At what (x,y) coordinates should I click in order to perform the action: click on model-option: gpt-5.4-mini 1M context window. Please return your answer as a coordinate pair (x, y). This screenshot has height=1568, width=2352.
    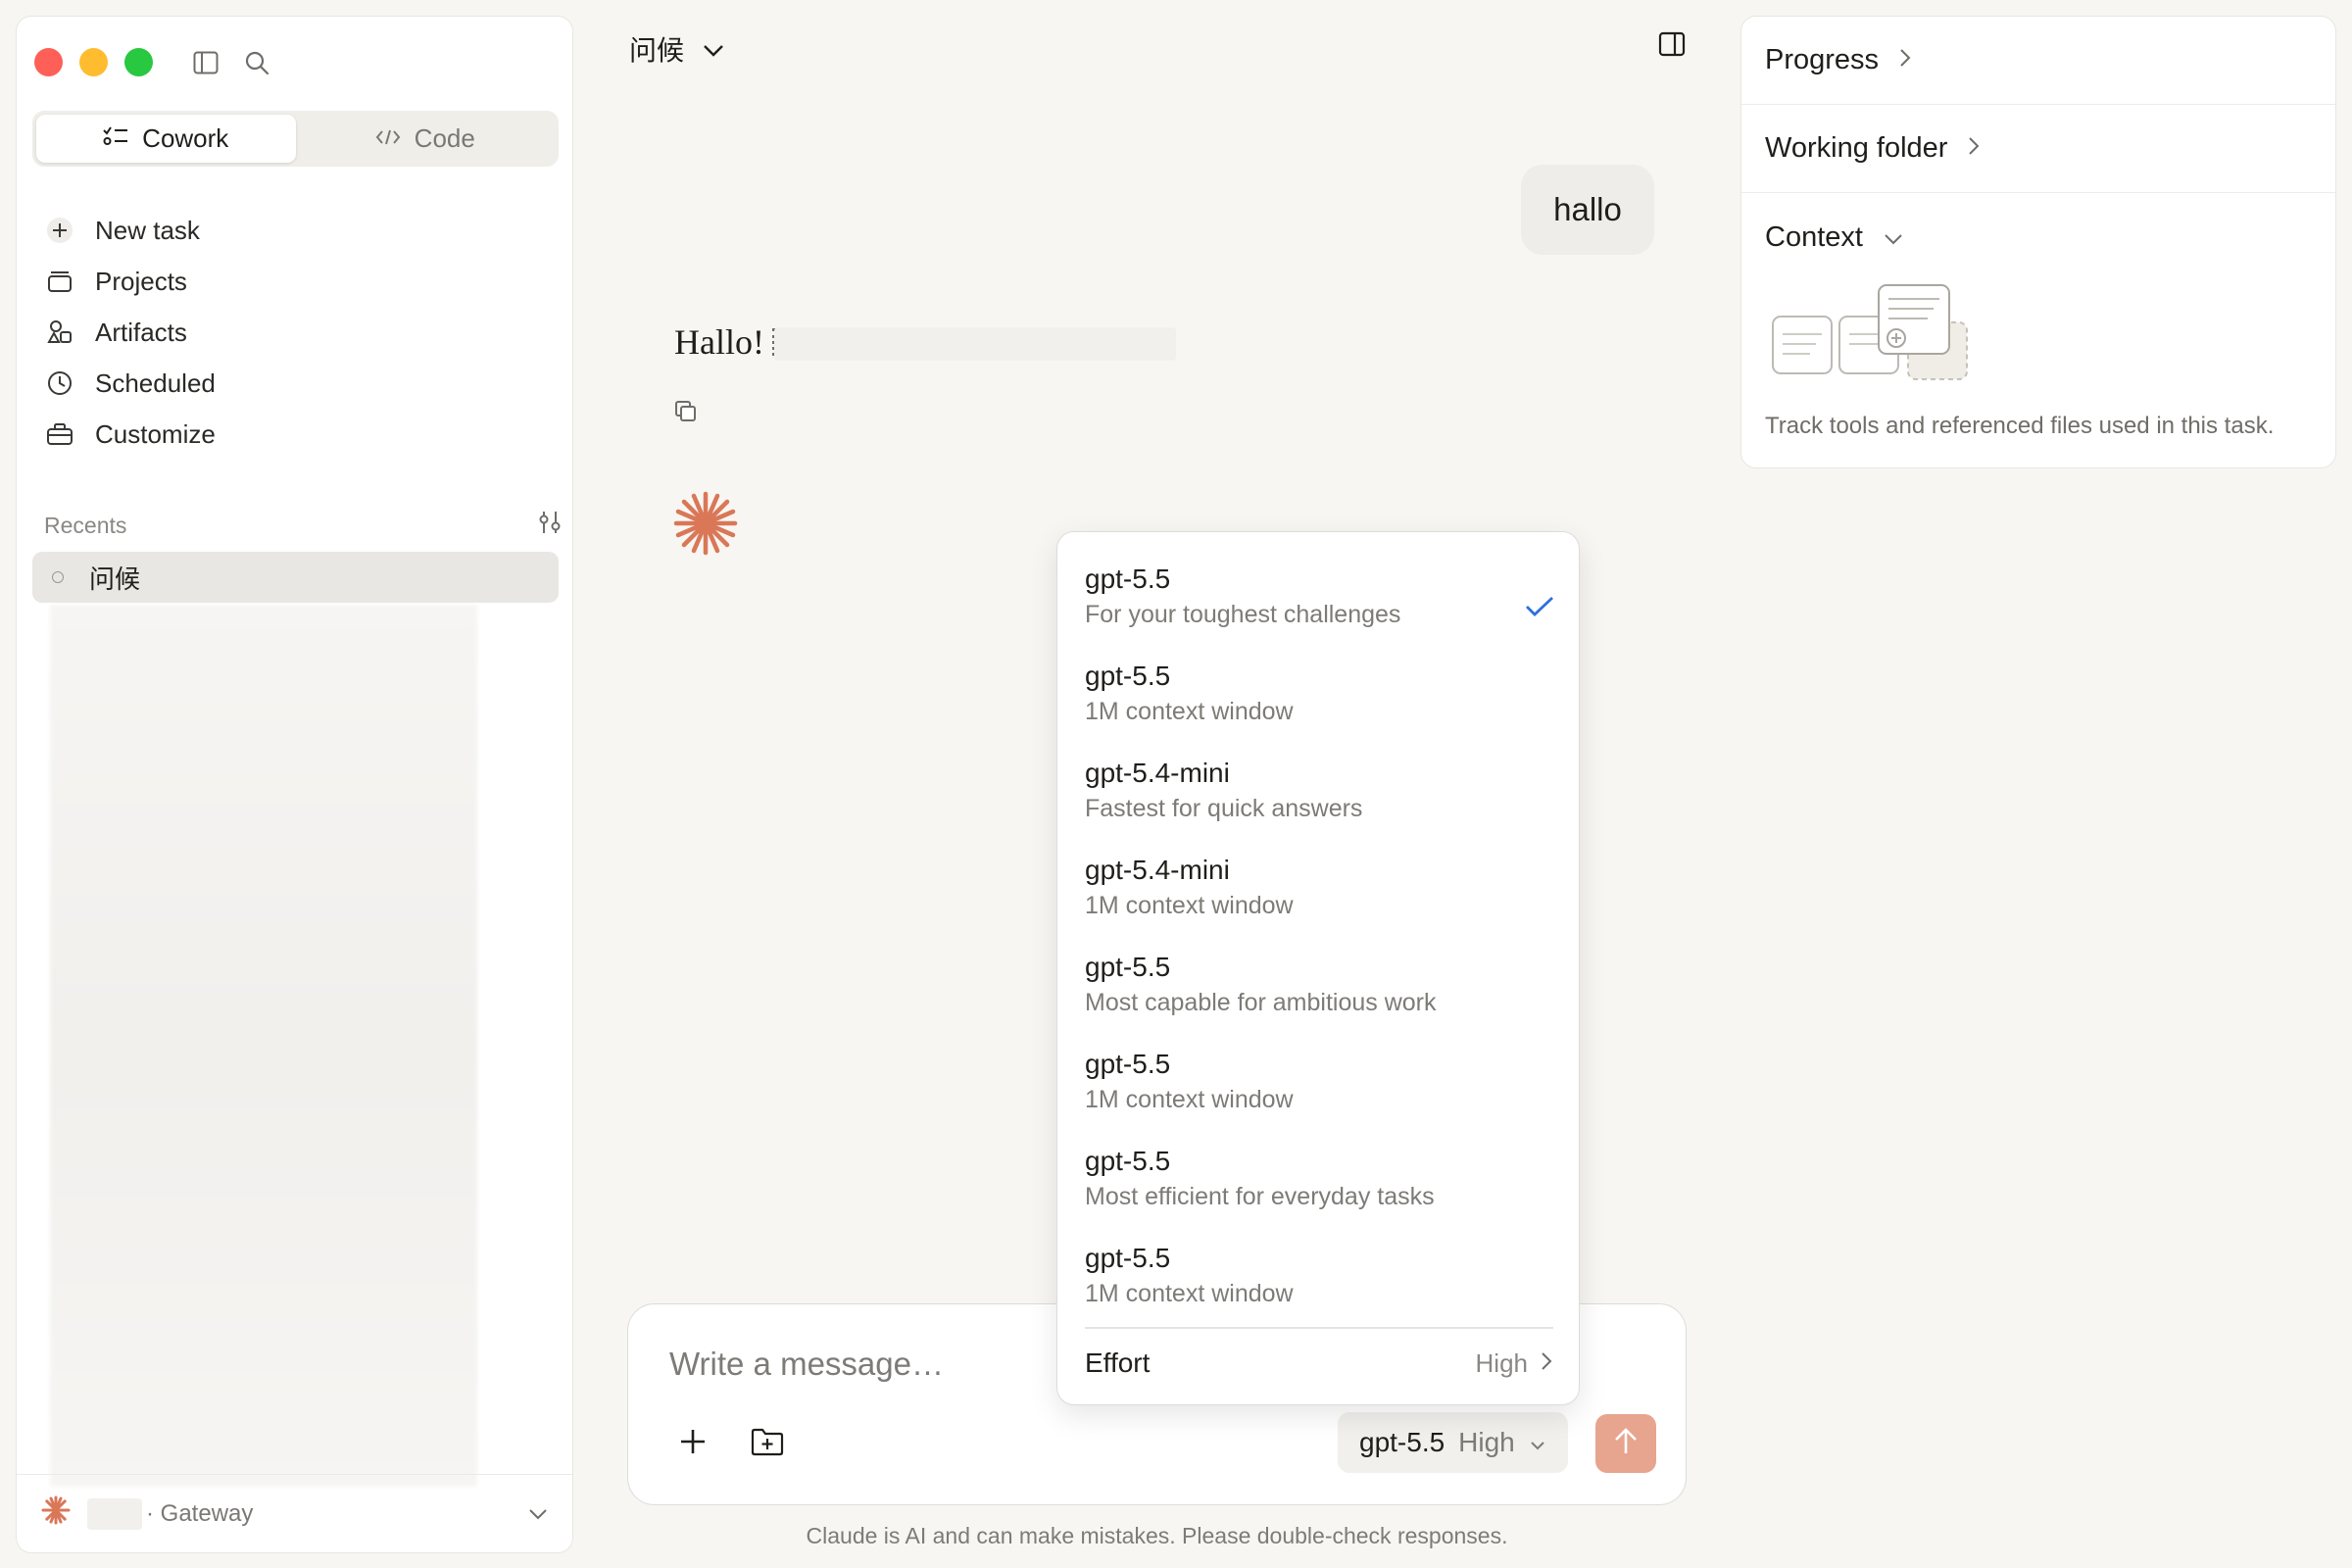
    Looking at the image, I should click on (1318, 895).